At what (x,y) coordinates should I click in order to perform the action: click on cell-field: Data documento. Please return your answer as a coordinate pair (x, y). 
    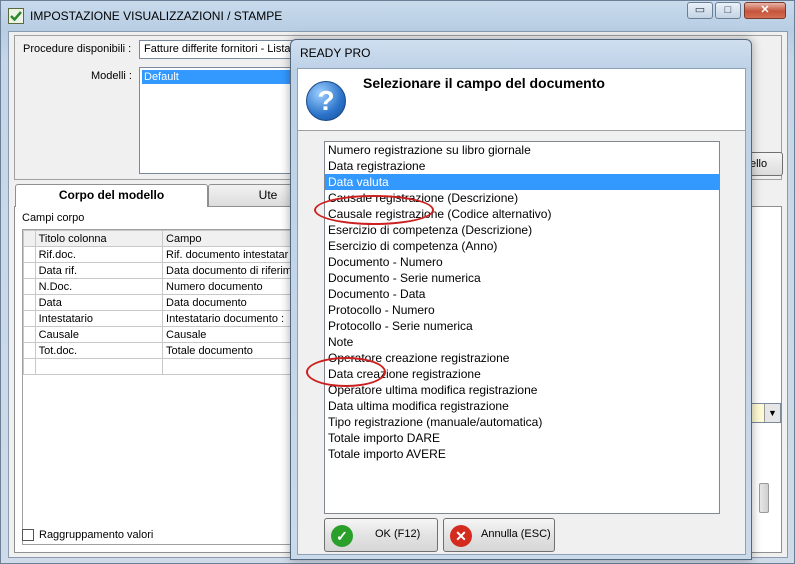
    Looking at the image, I should click on (229, 302).